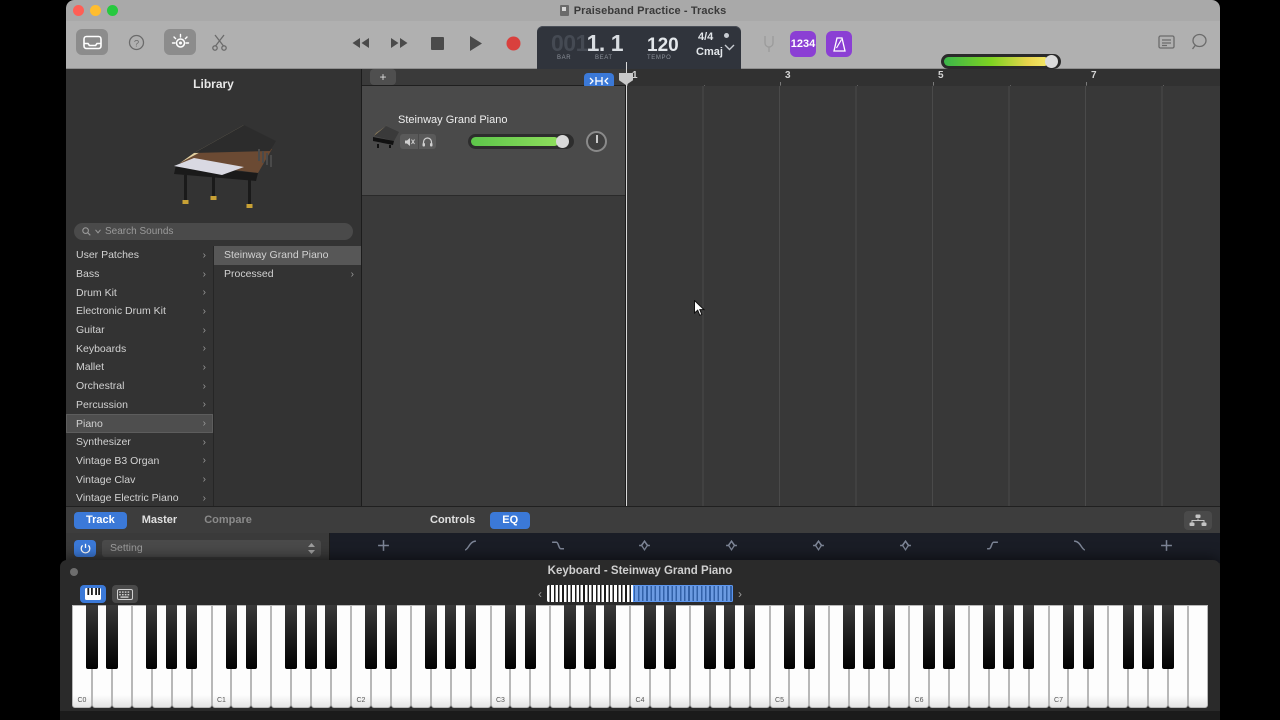 Image resolution: width=1280 pixels, height=720 pixels. Describe the element at coordinates (740, 594) in the screenshot. I see `range-right-arrow: ›` at that location.